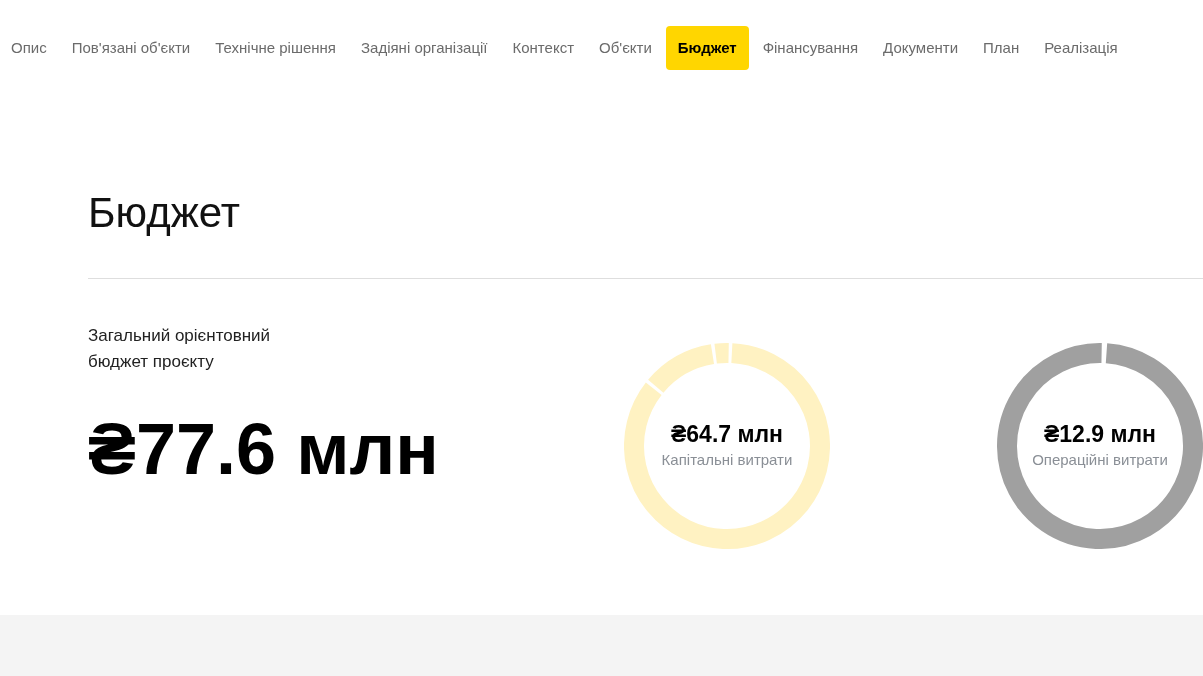  I want to click on nav-tab: Контекст, so click(543, 48).